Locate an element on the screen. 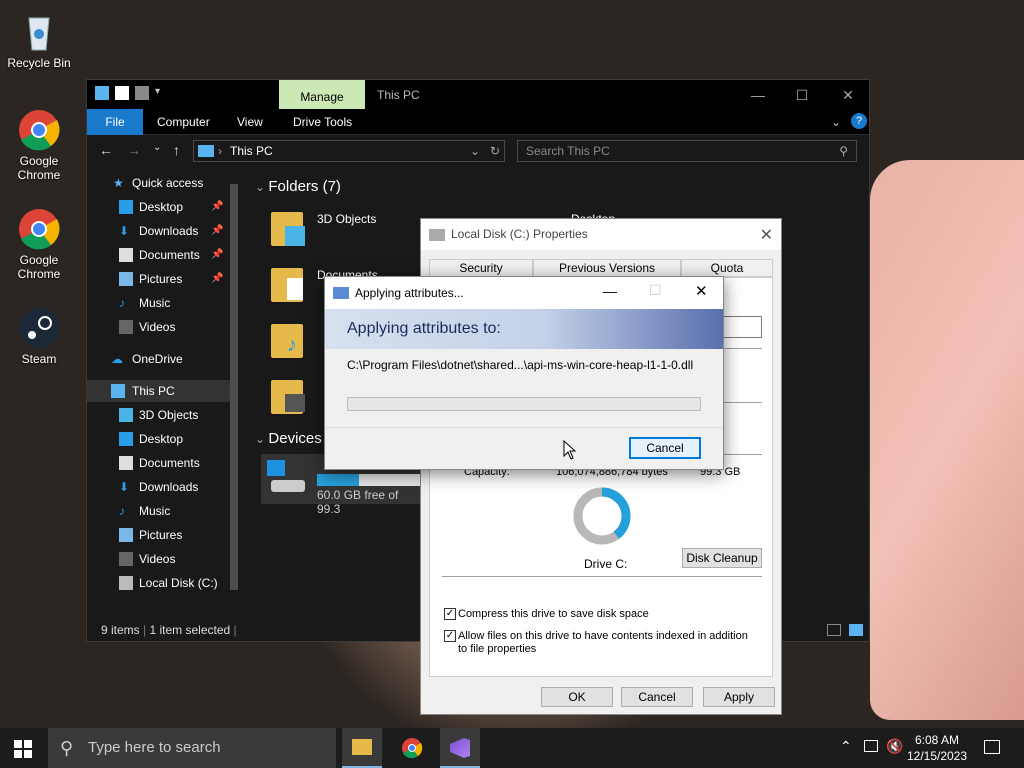 This screenshot has width=1024, height=768. nav-videos: Videos is located at coordinates (162, 327).